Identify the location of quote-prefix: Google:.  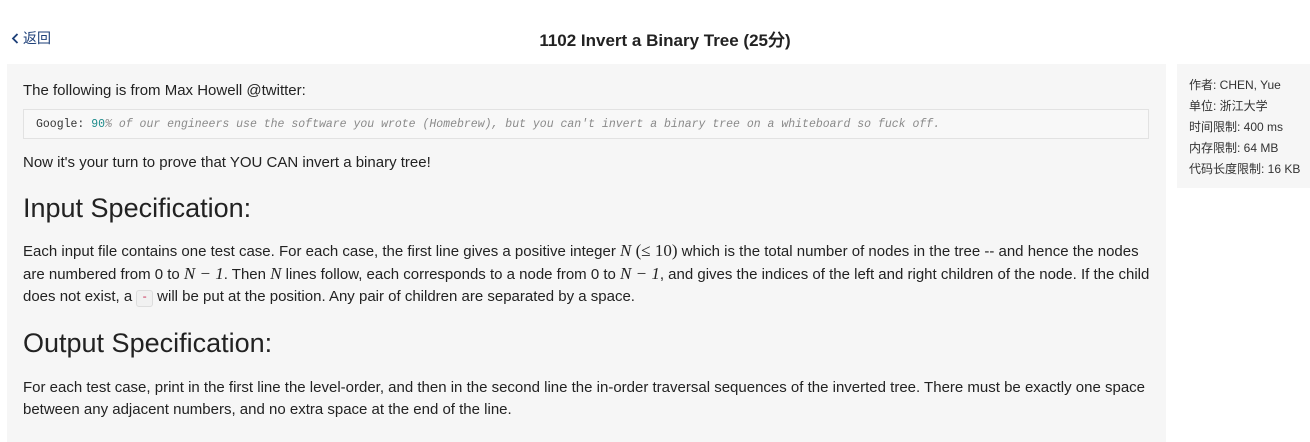
(64, 124).